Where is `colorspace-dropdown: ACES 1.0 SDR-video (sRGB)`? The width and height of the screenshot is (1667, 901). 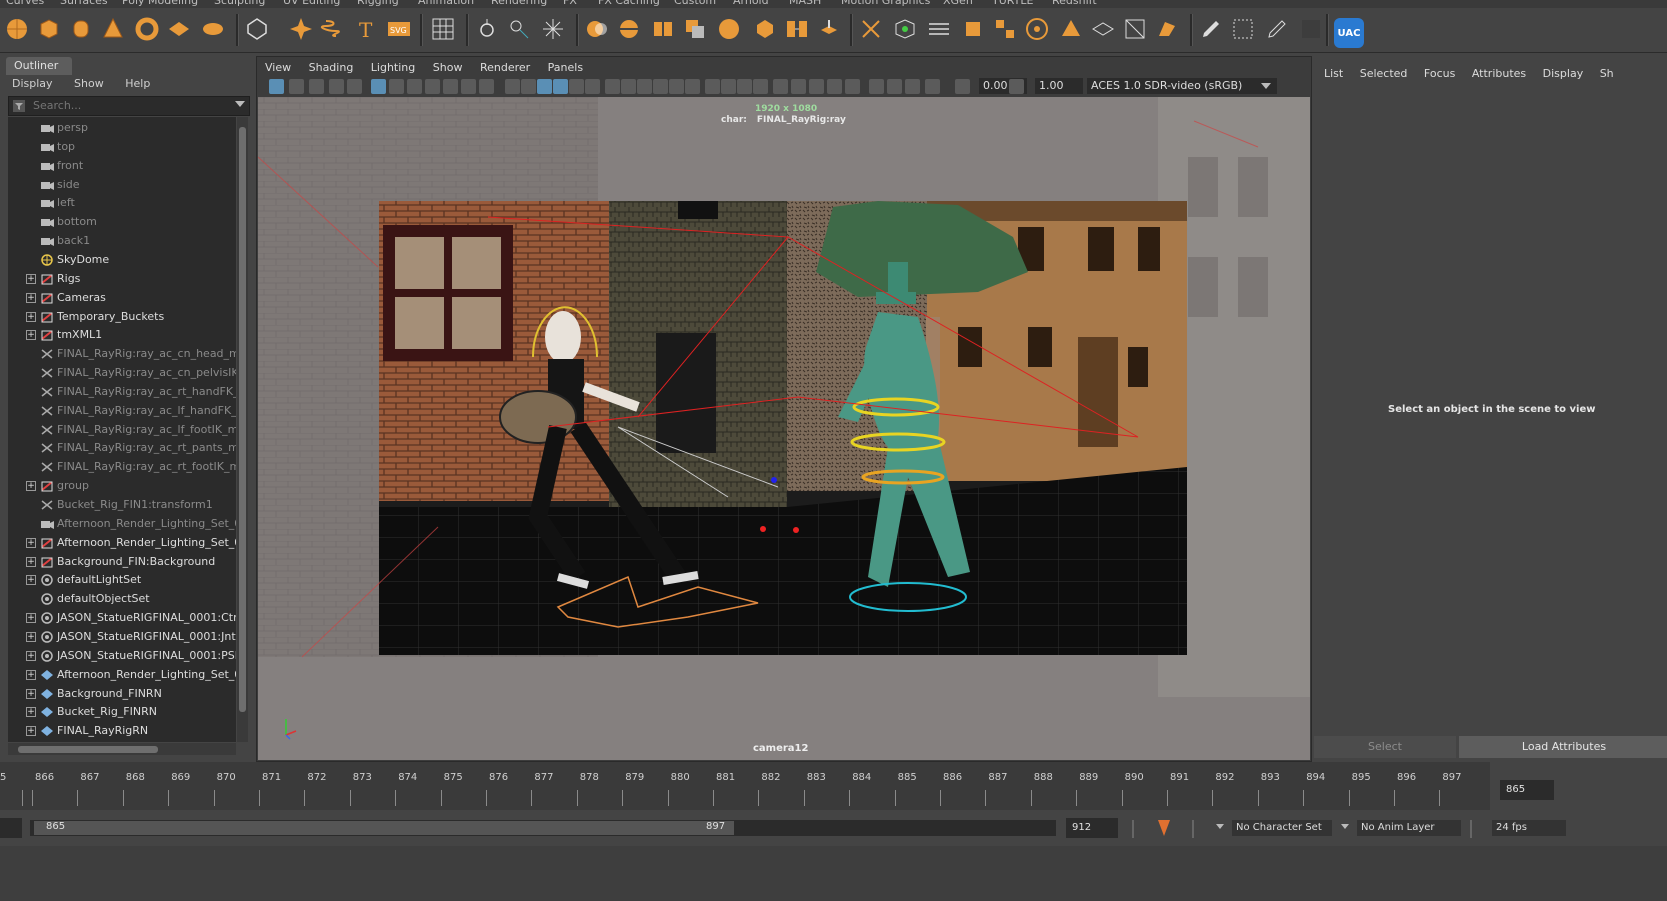
colorspace-dropdown: ACES 1.0 SDR-video (sRGB) is located at coordinates (1182, 86).